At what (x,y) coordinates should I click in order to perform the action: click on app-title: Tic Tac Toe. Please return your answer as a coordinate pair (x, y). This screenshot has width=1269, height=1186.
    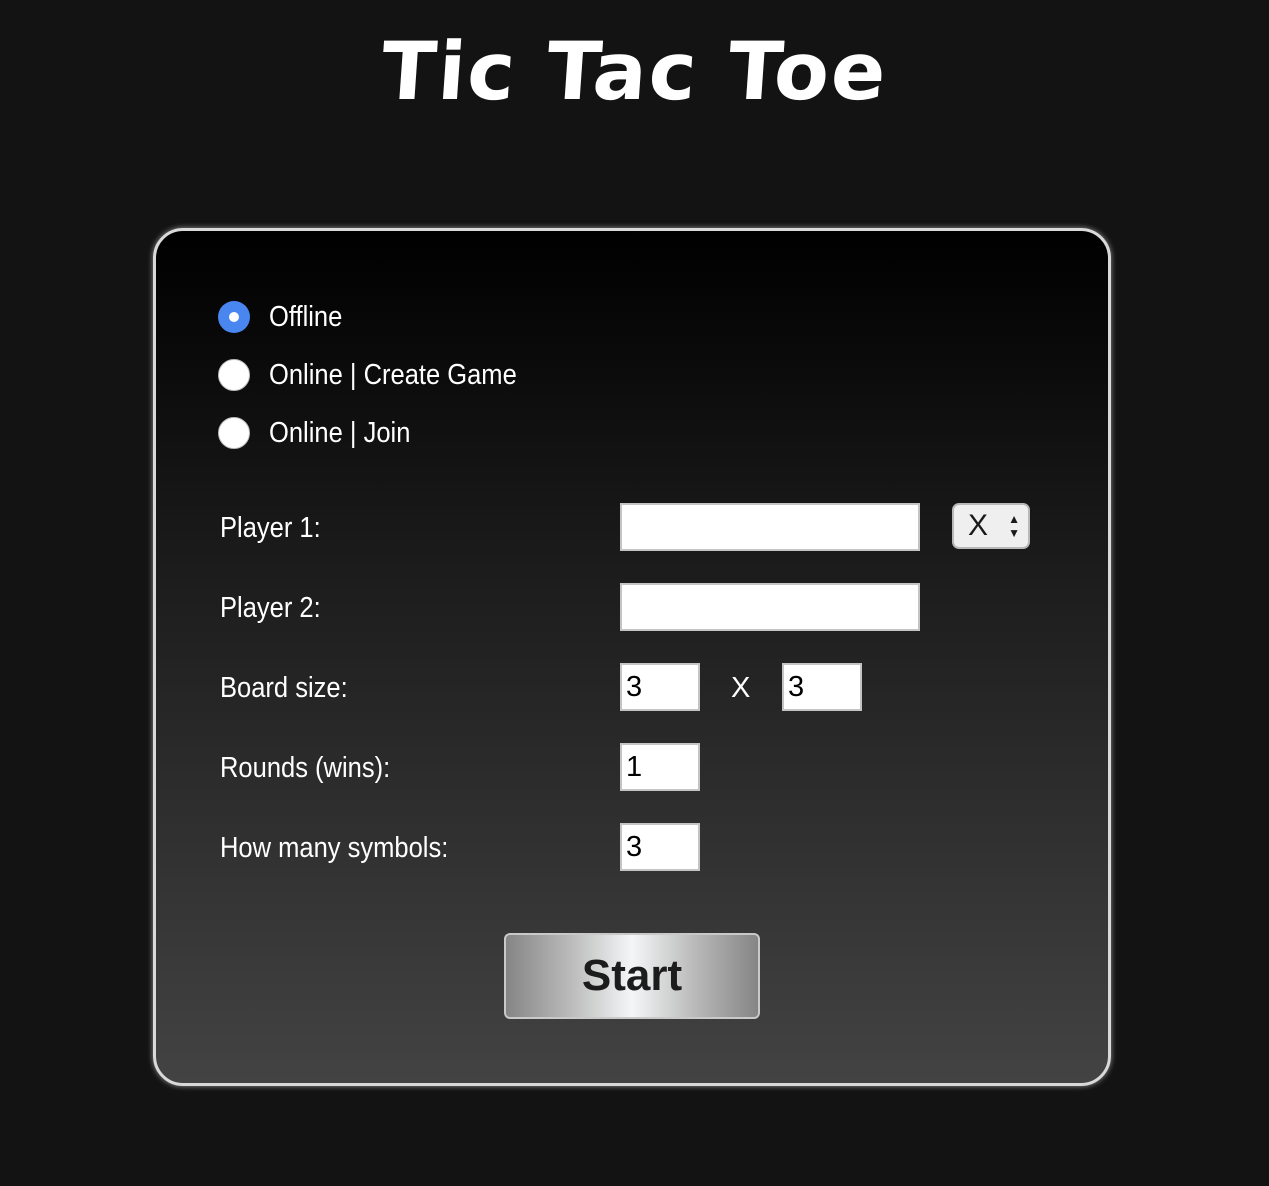
    Looking at the image, I should click on (634, 71).